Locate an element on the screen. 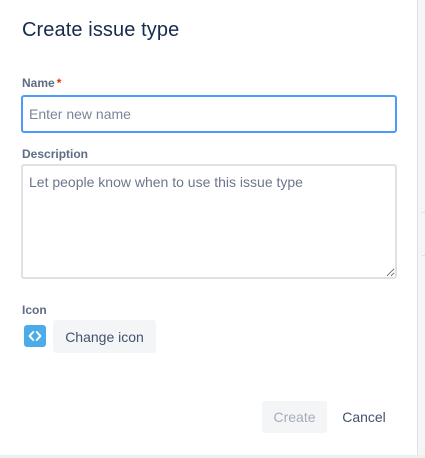 The width and height of the screenshot is (425, 458). cancel-button: Cancel is located at coordinates (364, 417).